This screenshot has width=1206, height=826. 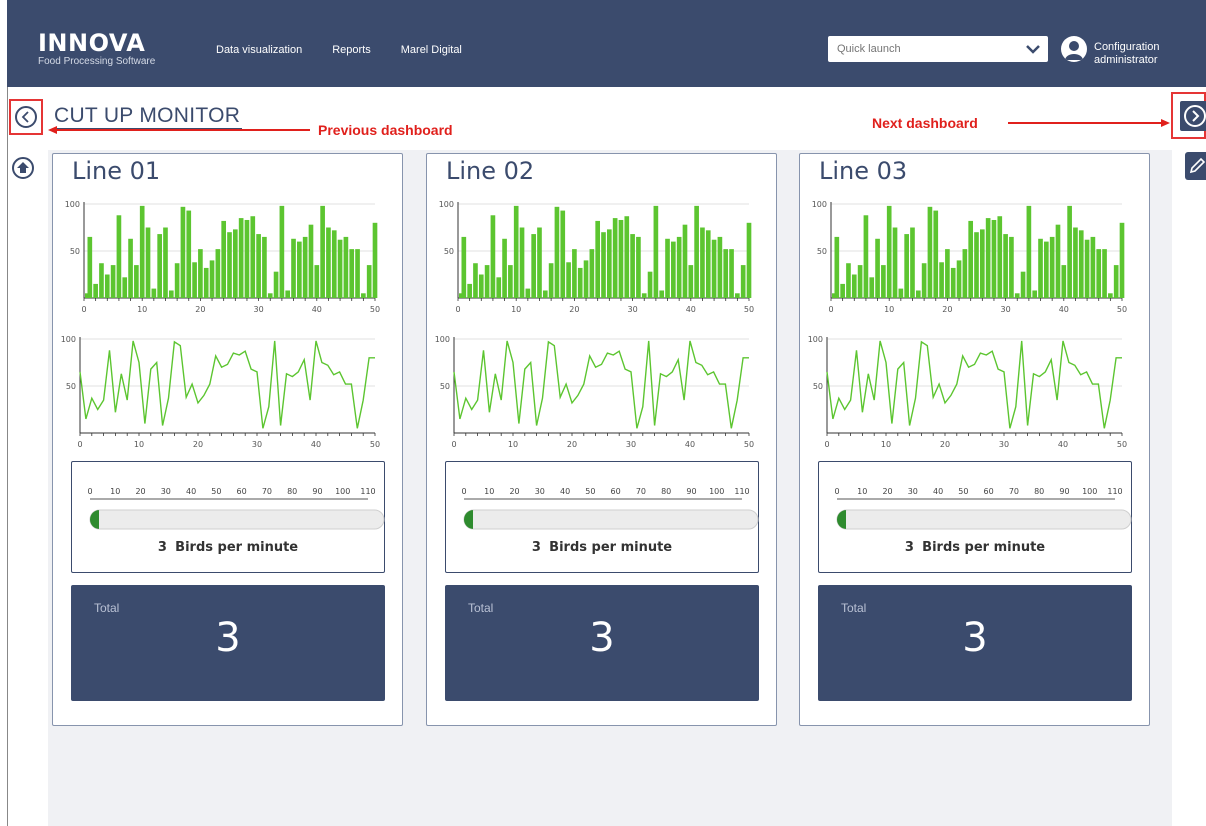 I want to click on nav-reports: Reports, so click(x=351, y=50).